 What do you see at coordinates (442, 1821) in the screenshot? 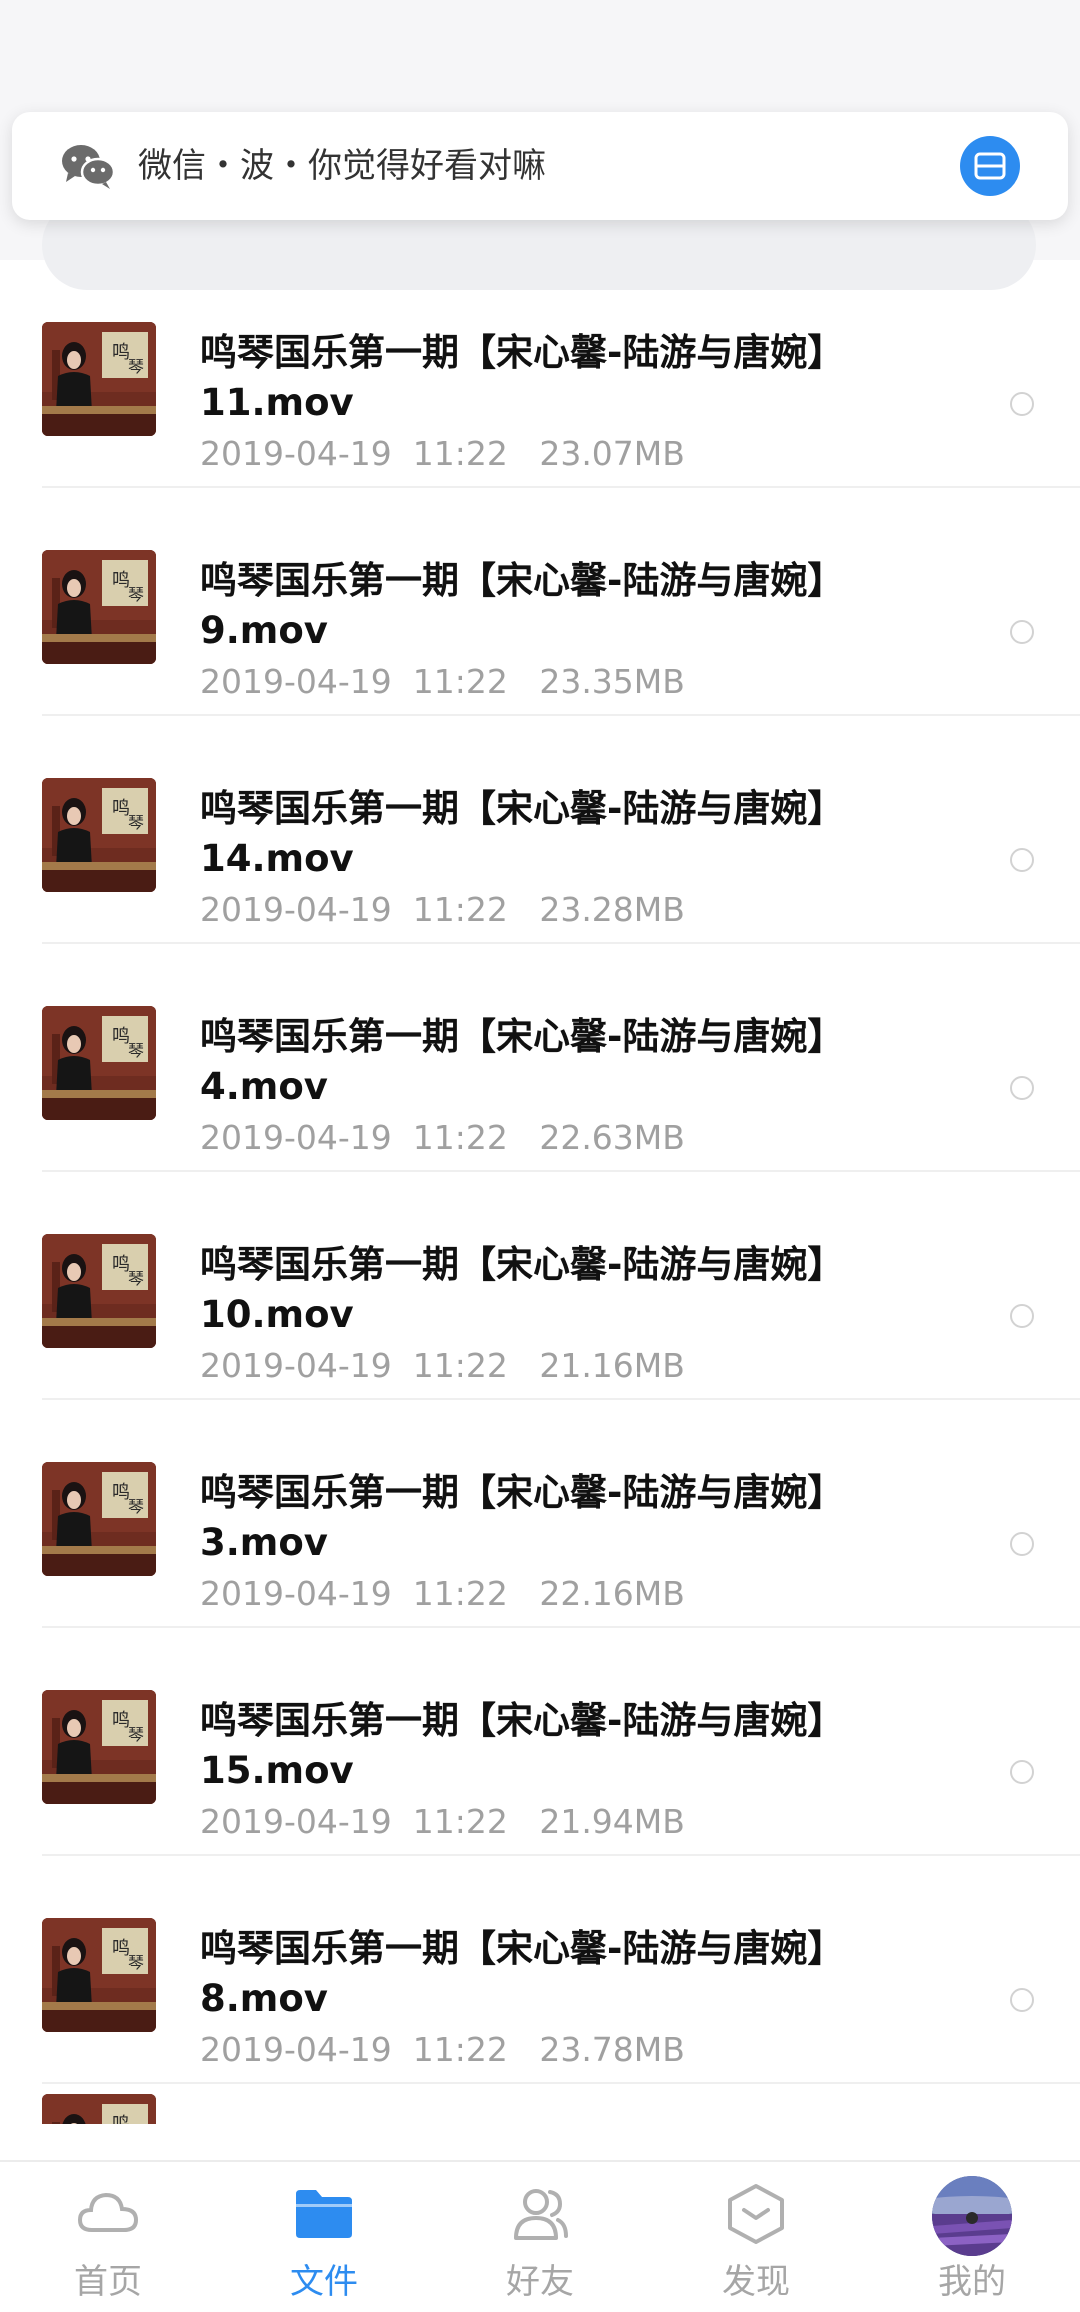
I see `file-meta: 2019-04-19 11:22 21.94MB` at bounding box center [442, 1821].